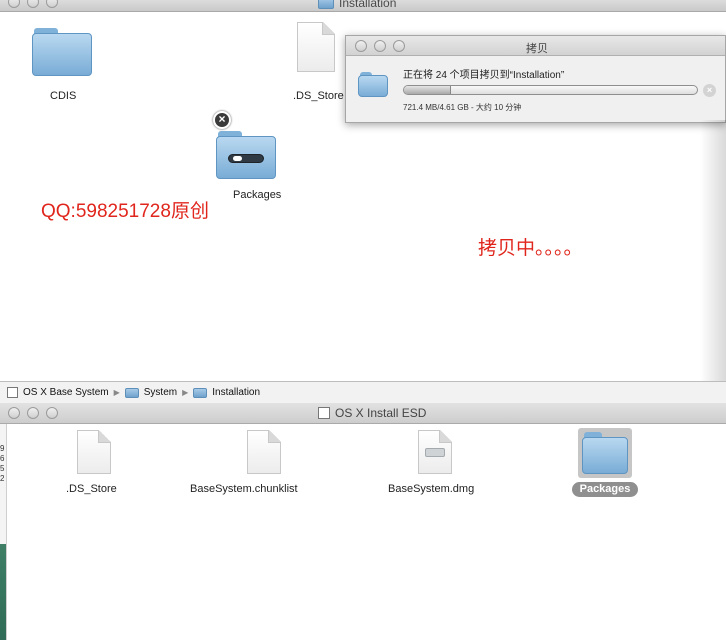  I want to click on close-window-button, so click(14, 4).